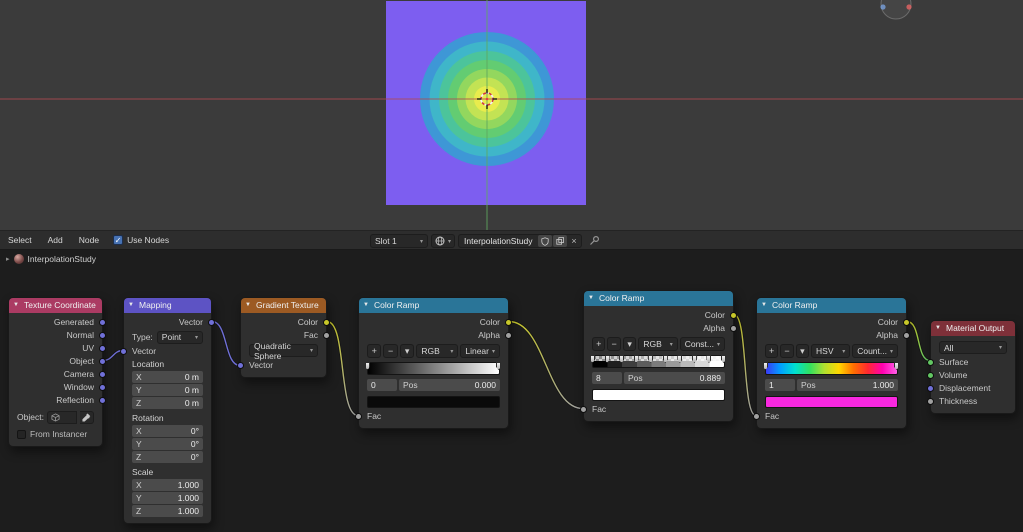 The height and width of the screenshot is (532, 1023). What do you see at coordinates (167, 485) in the screenshot?
I see `scale-x-field: X 1.000` at bounding box center [167, 485].